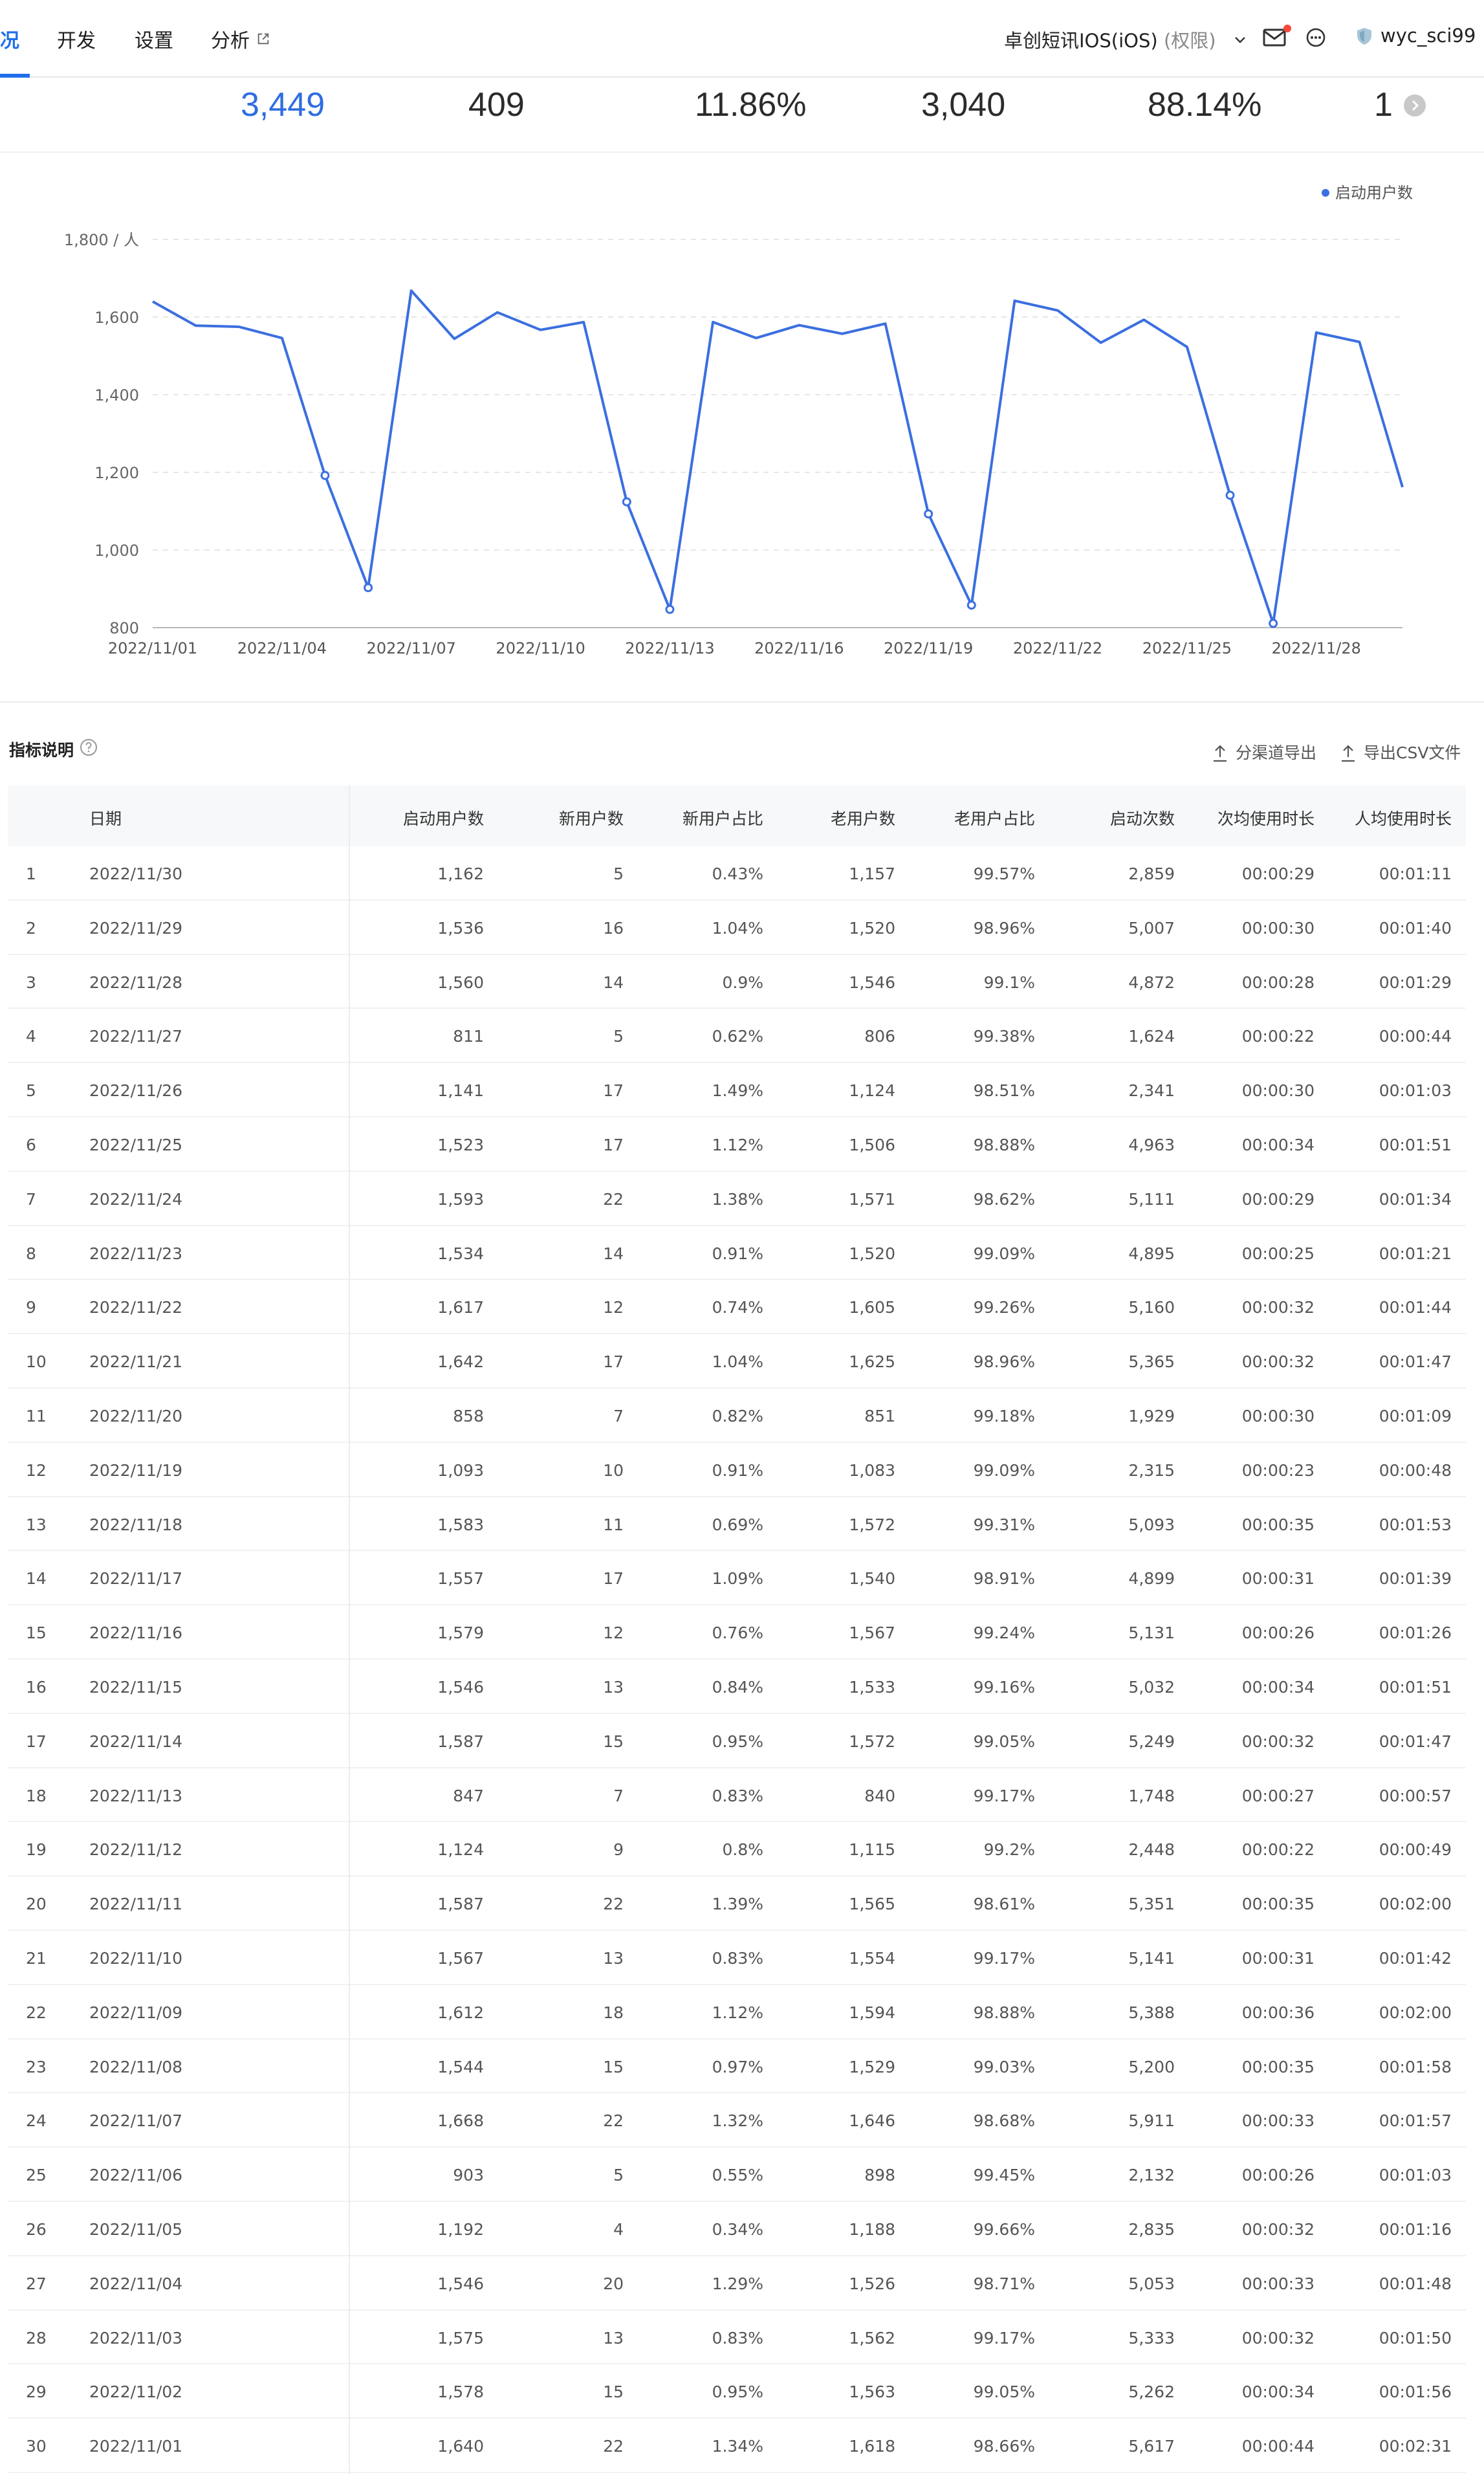 The image size is (1484, 2486). Describe the element at coordinates (722, 818) in the screenshot. I see `header-new-user-ratio: 新用户占比` at that location.